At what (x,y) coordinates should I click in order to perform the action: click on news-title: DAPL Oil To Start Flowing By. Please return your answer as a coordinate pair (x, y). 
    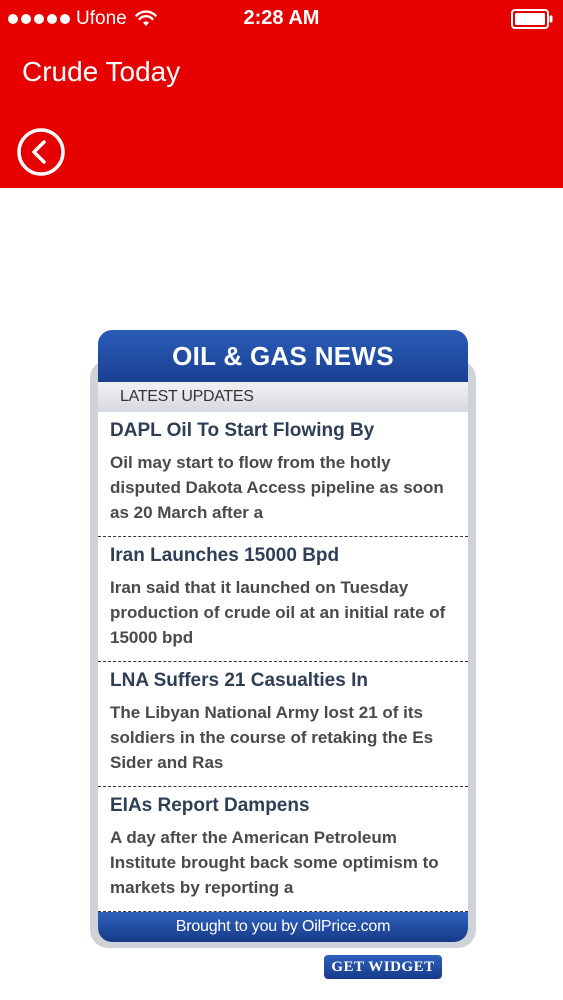
    Looking at the image, I should click on (283, 431).